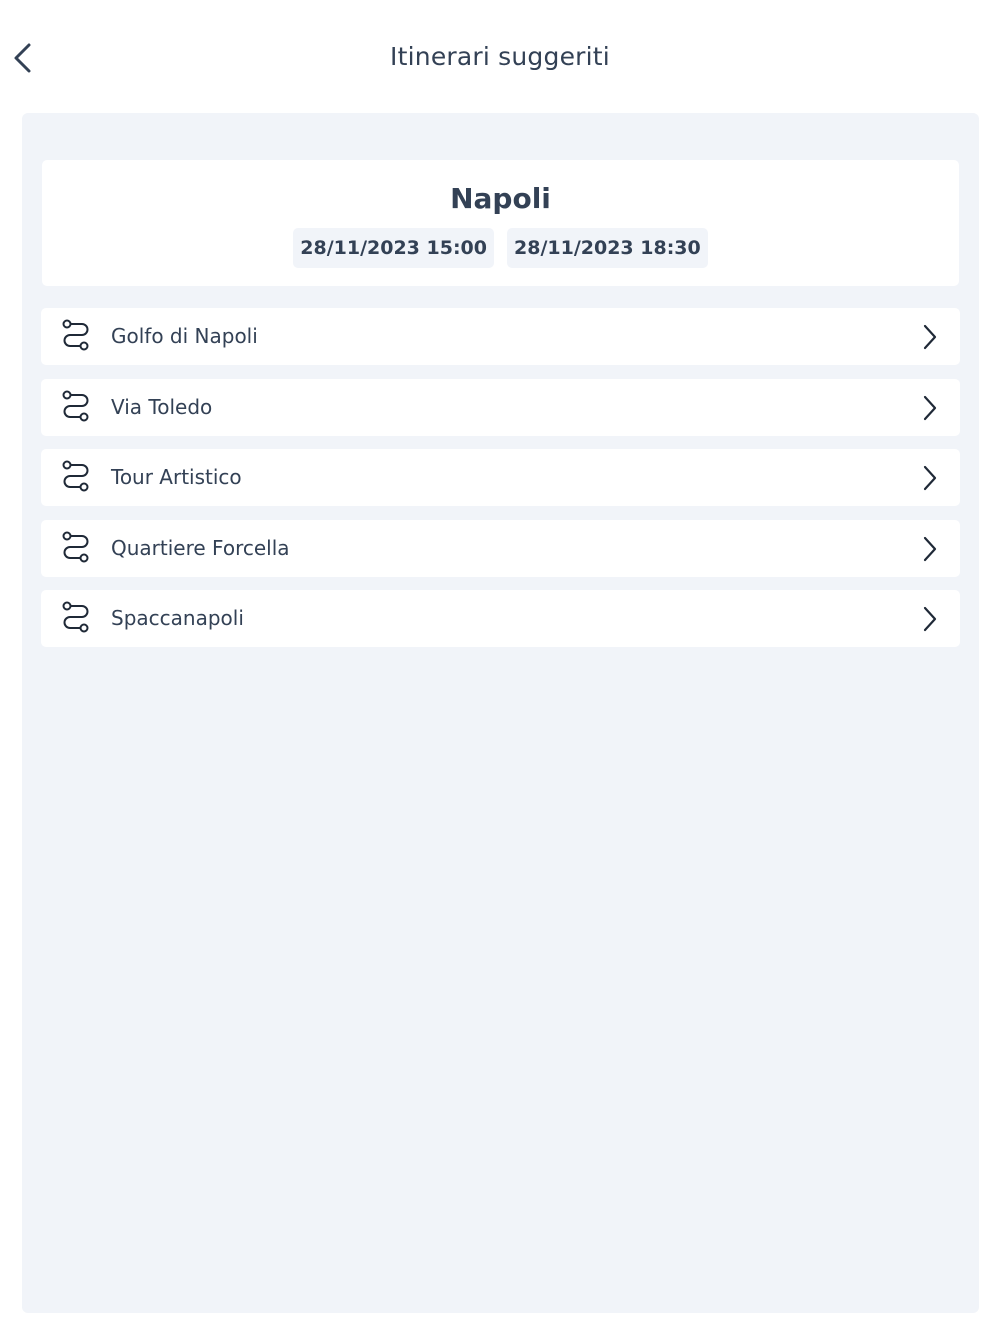  Describe the element at coordinates (500, 407) in the screenshot. I see `itinerary-item-via-toledo: Via Toledo` at that location.